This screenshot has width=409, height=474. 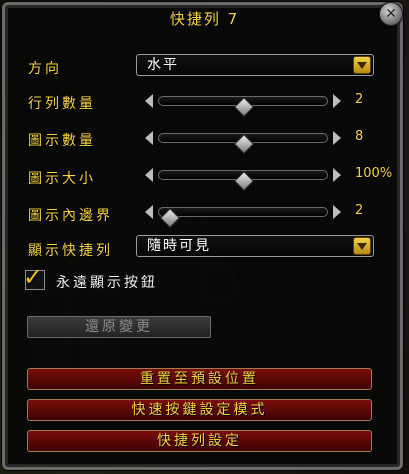 What do you see at coordinates (374, 173) in the screenshot?
I see `icon-size-value: 100%` at bounding box center [374, 173].